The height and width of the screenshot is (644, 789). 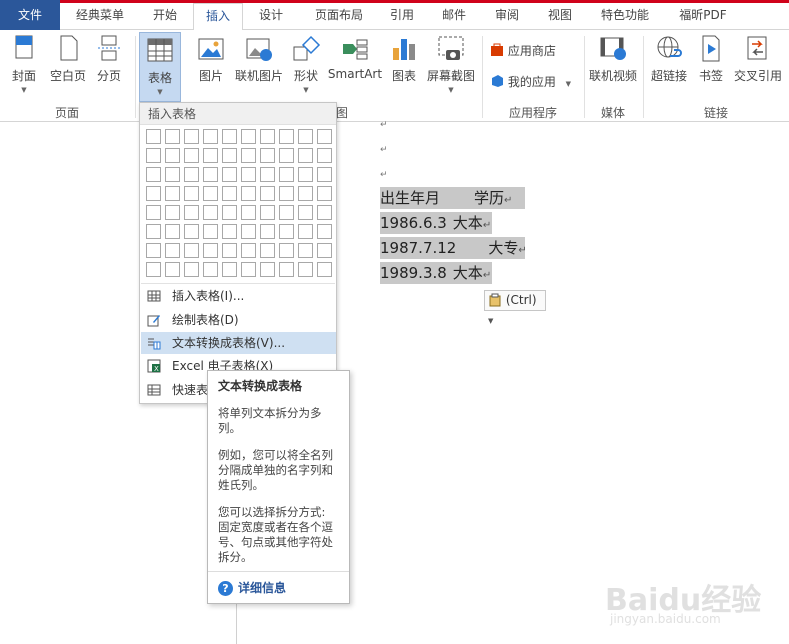 I want to click on tab-foxit-pdf: 福昕PDF, so click(x=703, y=16).